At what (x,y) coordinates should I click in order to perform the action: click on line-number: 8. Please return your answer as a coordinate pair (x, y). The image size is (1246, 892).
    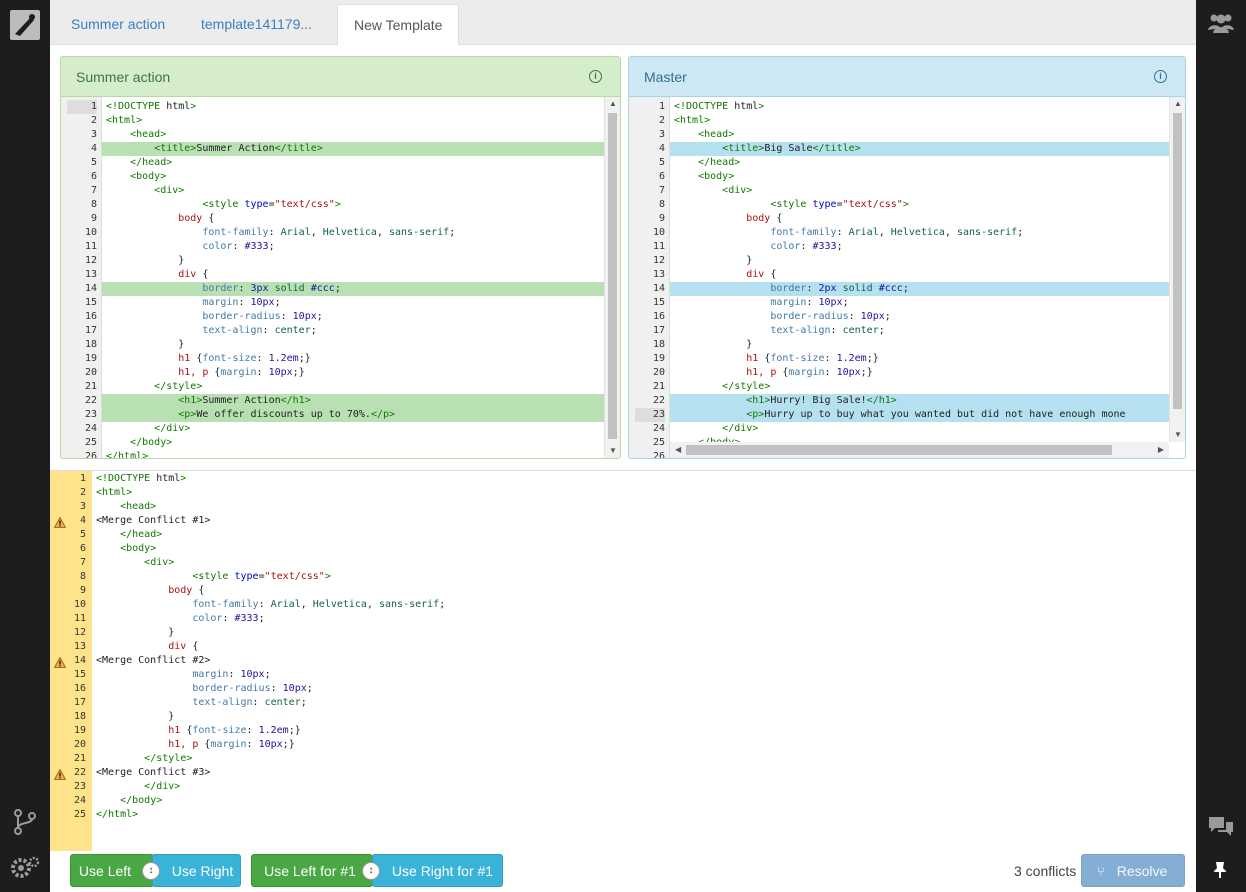
    Looking at the image, I should click on (93, 204).